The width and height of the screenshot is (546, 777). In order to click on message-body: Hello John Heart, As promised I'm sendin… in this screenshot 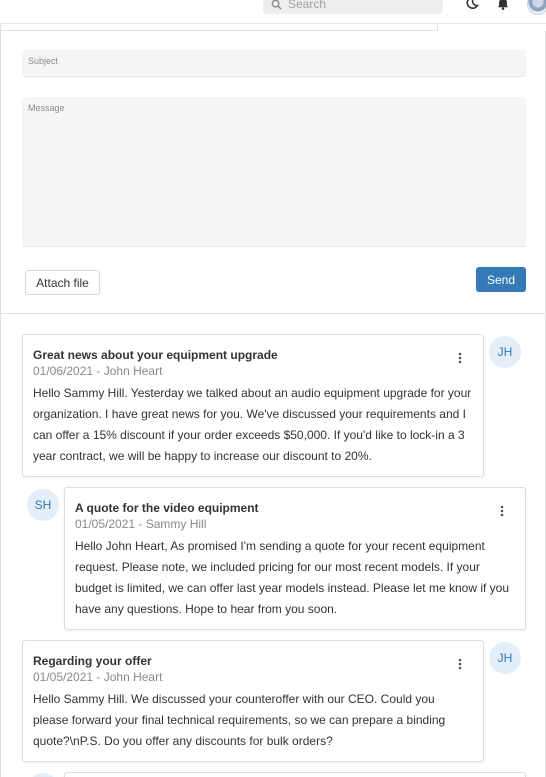, I will do `click(292, 578)`.